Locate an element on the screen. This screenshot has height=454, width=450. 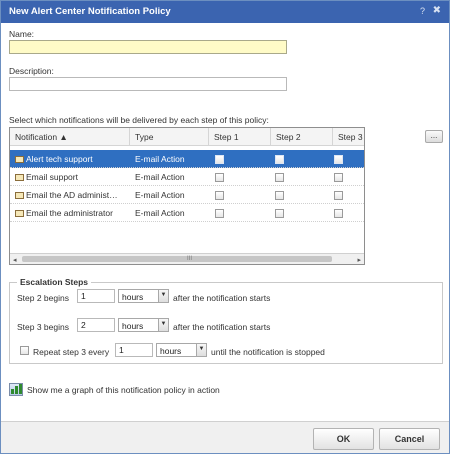
notification-name: Email support is located at coordinates (52, 177).